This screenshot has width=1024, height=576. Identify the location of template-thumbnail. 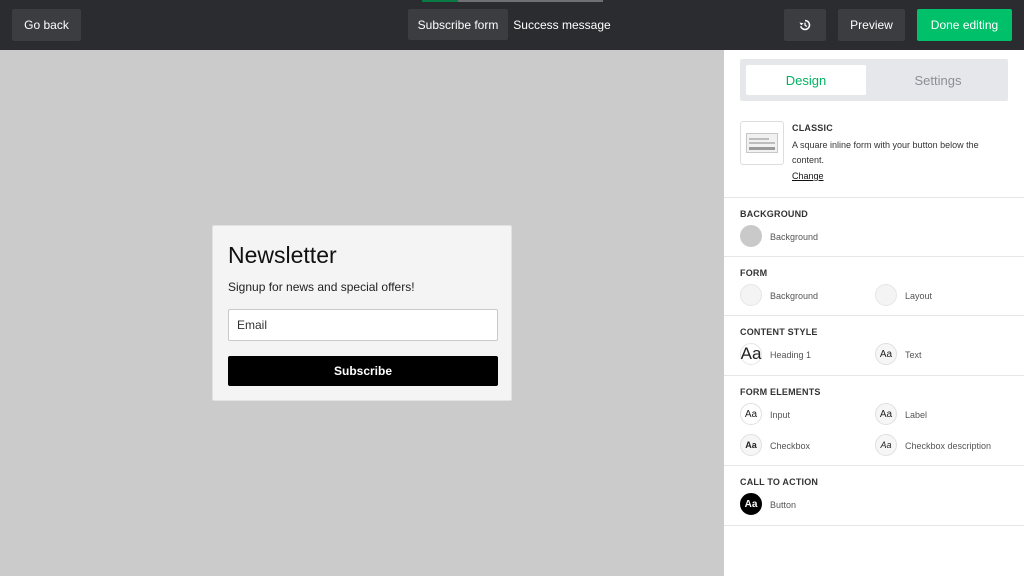
(762, 143).